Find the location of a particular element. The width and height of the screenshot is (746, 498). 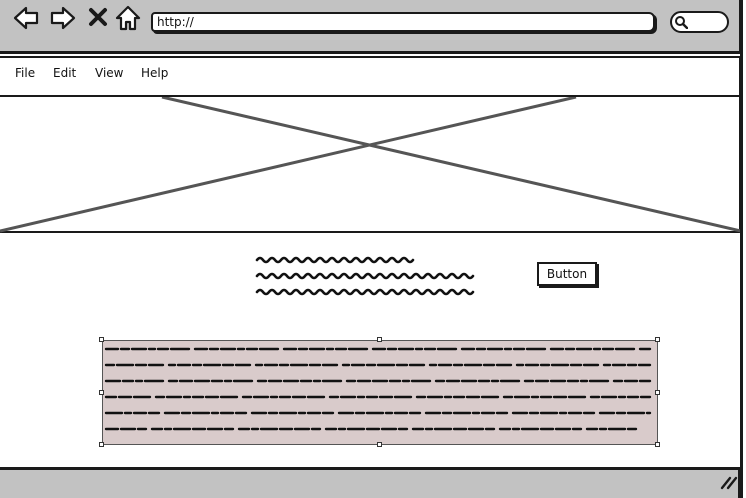

selection-handle-top-center is located at coordinates (379, 339).